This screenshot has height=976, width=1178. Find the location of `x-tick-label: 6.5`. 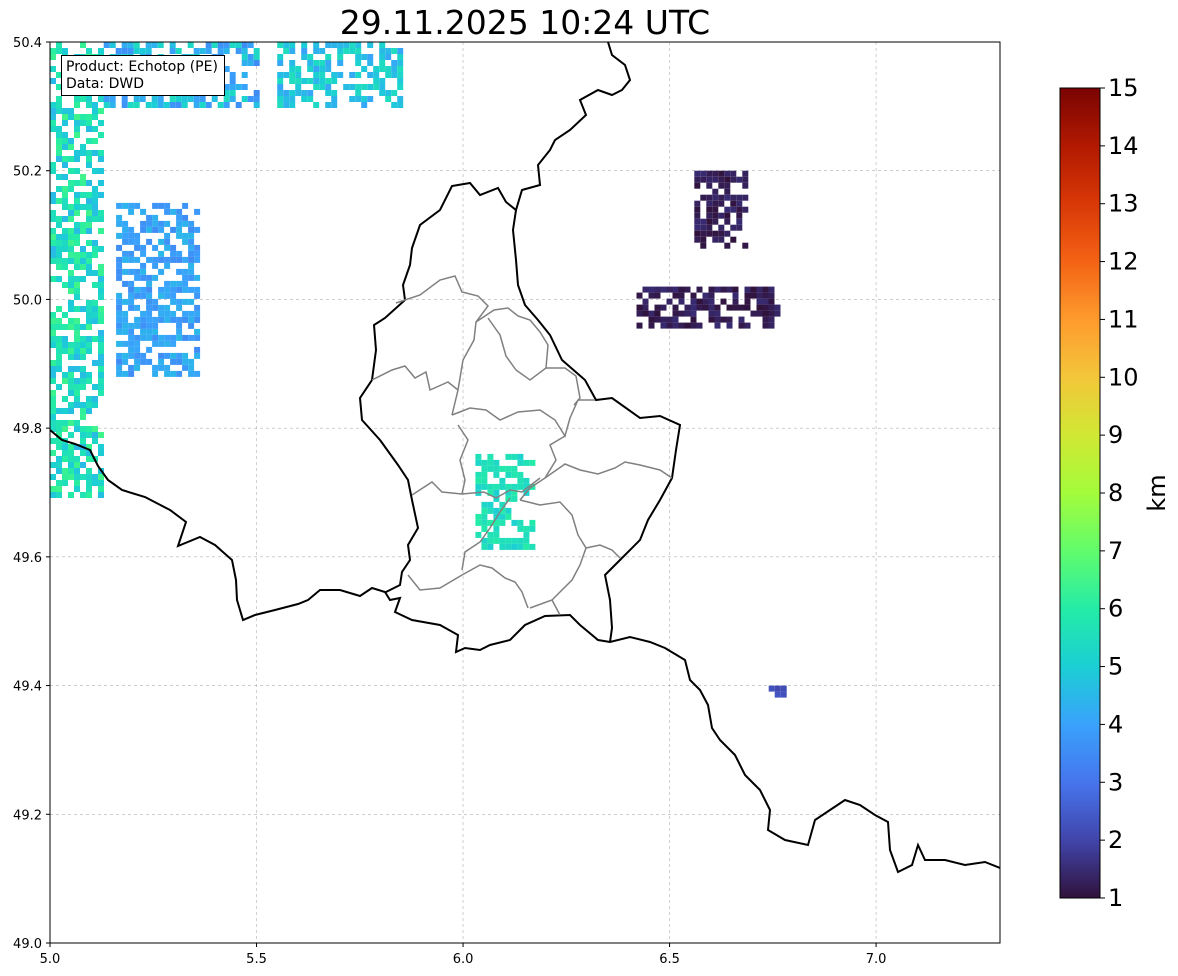

x-tick-label: 6.5 is located at coordinates (669, 959).